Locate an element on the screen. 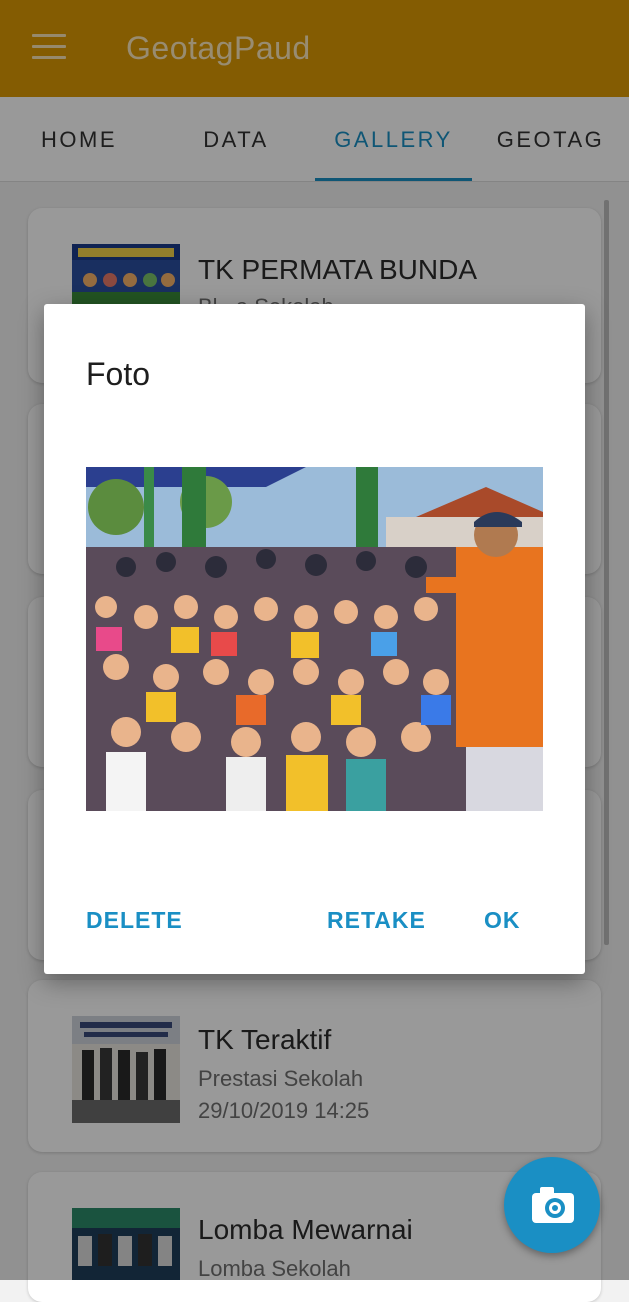  dialog-title: Foto is located at coordinates (118, 374).